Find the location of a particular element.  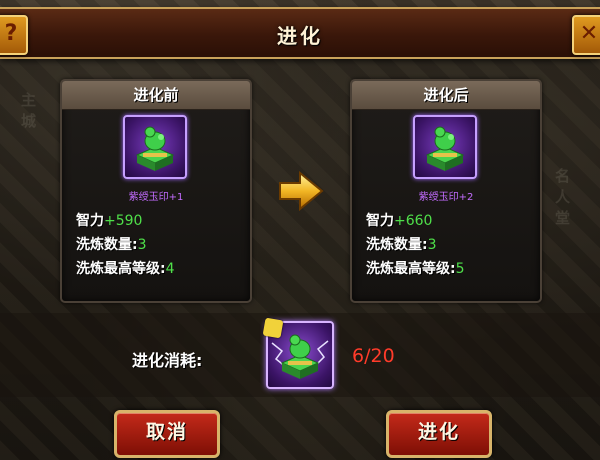

after-stats: 智力+660 洗炼数量:3 洗炼最高等级:5 is located at coordinates (415, 245).